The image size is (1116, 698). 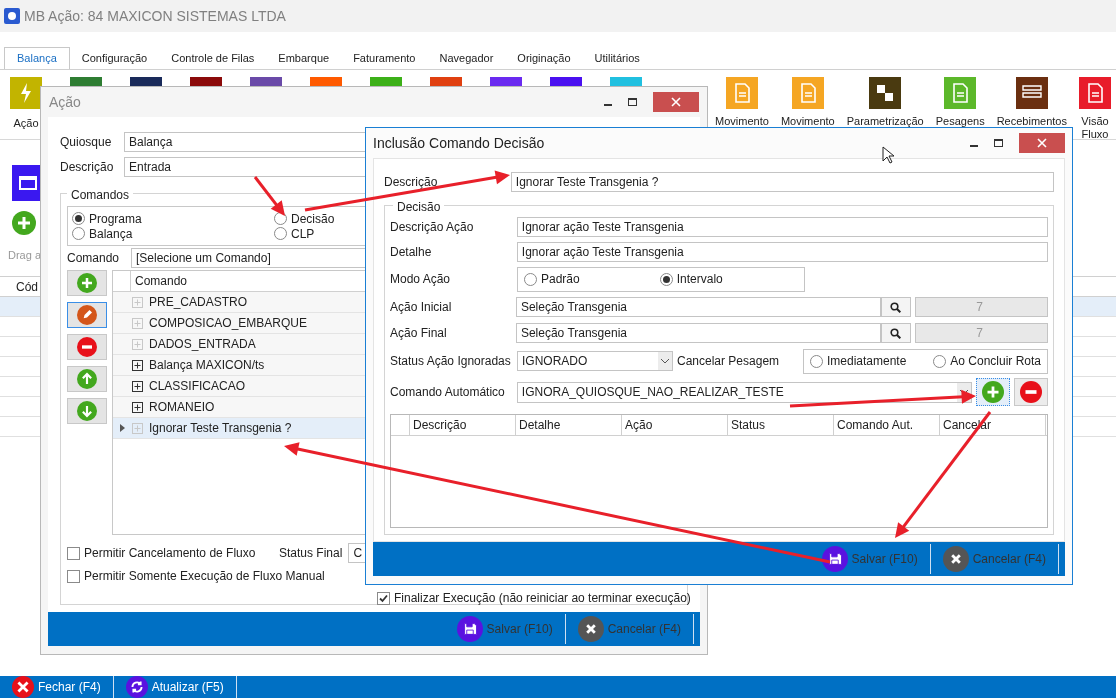 I want to click on tree-label: CLASSIFICACAO, so click(x=197, y=386).